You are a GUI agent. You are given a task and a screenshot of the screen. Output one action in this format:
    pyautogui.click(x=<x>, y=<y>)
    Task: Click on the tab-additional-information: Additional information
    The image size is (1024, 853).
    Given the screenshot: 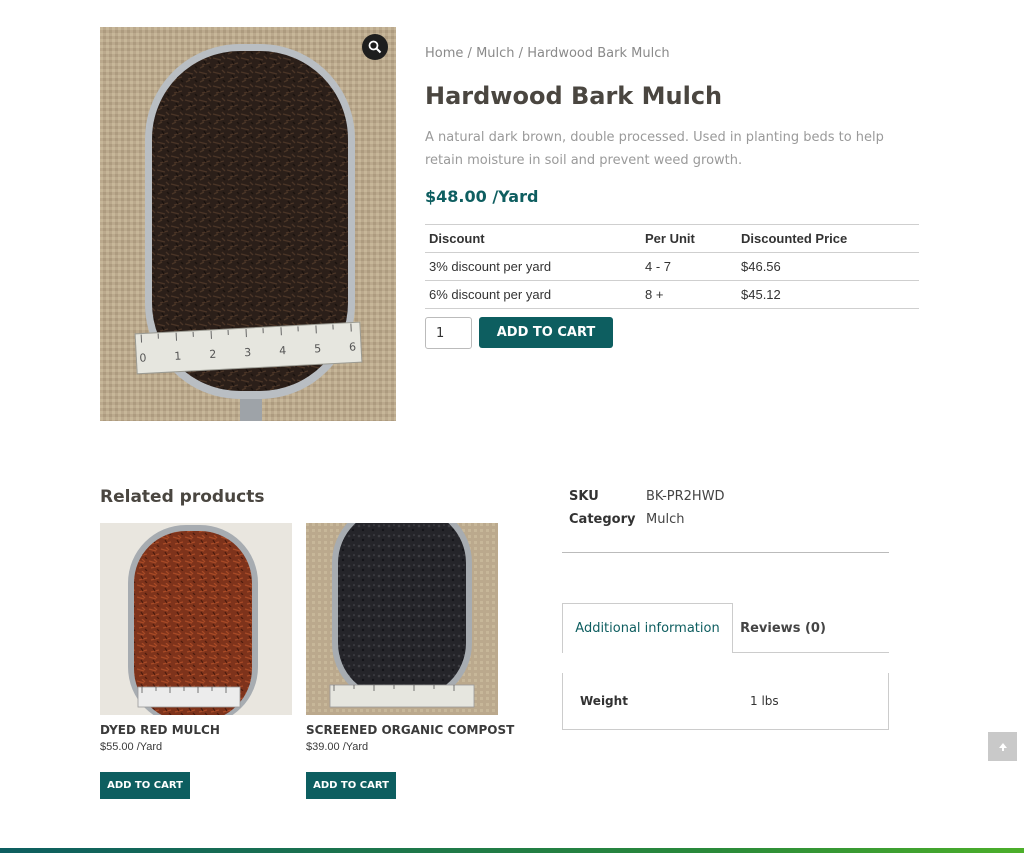 What is the action you would take?
    pyautogui.click(x=647, y=628)
    